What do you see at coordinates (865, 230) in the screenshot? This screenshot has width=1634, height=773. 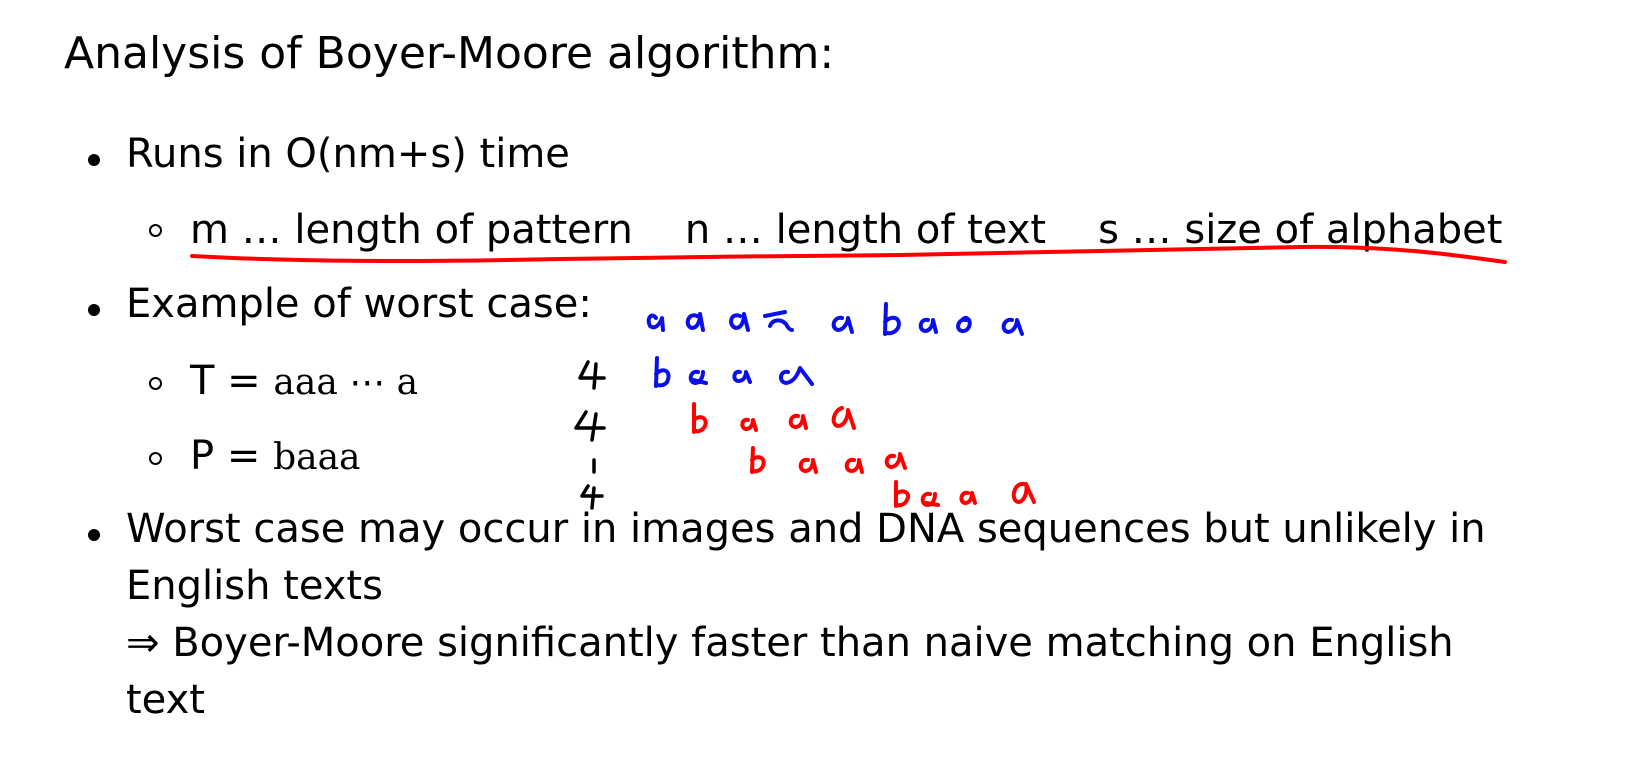 I see `definition-n: n … length of text` at bounding box center [865, 230].